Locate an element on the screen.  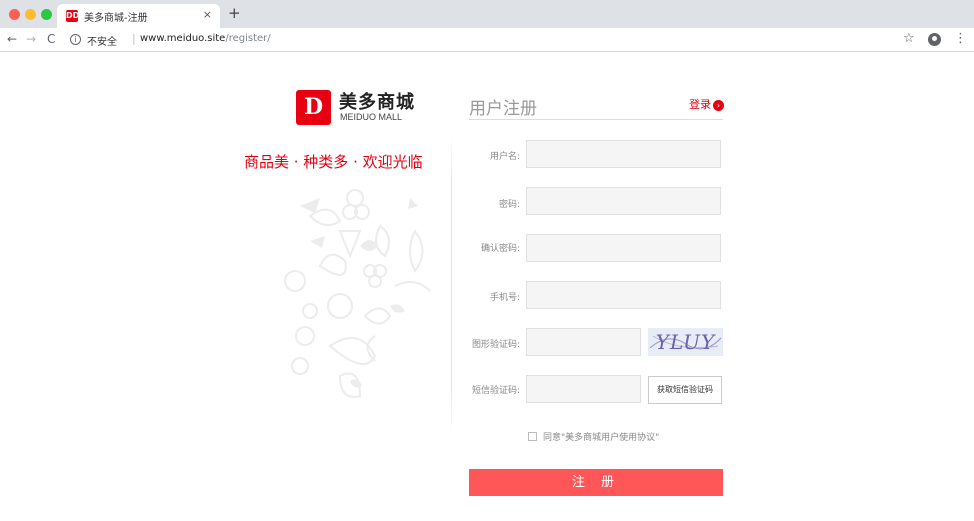
browser-tab-bar: DD 美多商城-注册 × + is located at coordinates (487, 14).